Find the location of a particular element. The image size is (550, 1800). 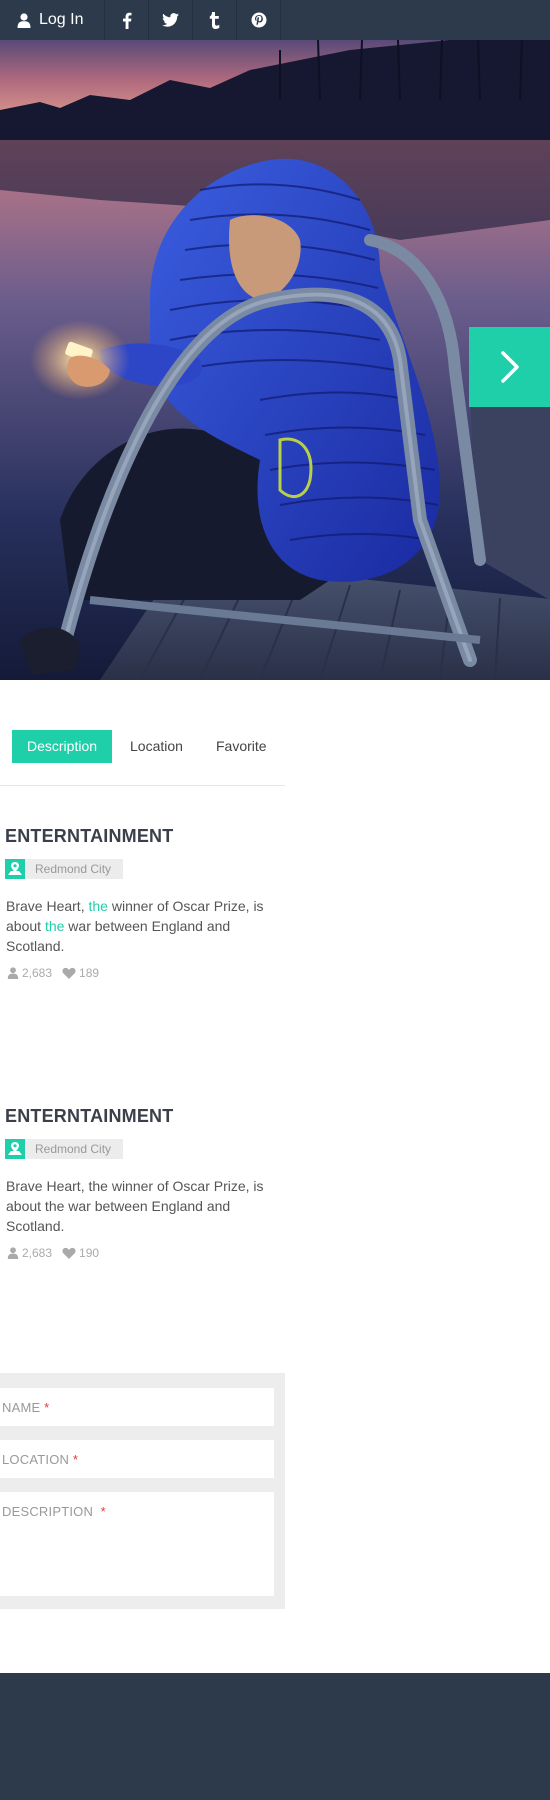

contact-form: NAME * LOCATION * DESCRIPTION * is located at coordinates (142, 1491).